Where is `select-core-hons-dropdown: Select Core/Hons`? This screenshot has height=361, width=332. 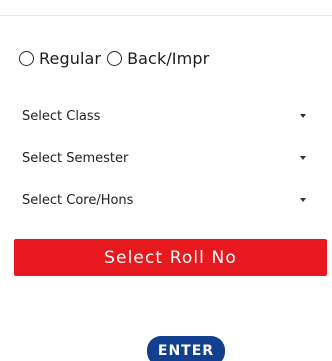
select-core-hons-dropdown: Select Core/Hons is located at coordinates (167, 200).